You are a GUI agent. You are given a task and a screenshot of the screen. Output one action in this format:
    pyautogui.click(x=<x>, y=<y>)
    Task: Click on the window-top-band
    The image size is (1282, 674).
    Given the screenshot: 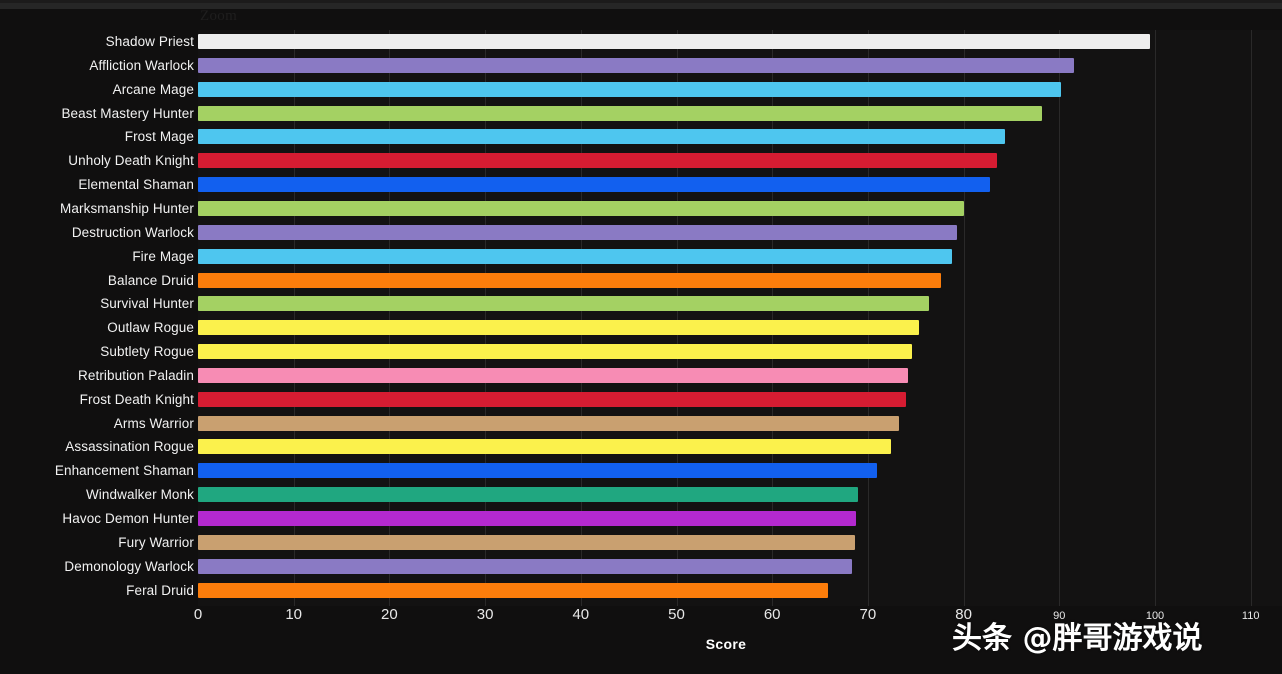 What is the action you would take?
    pyautogui.click(x=641, y=4)
    